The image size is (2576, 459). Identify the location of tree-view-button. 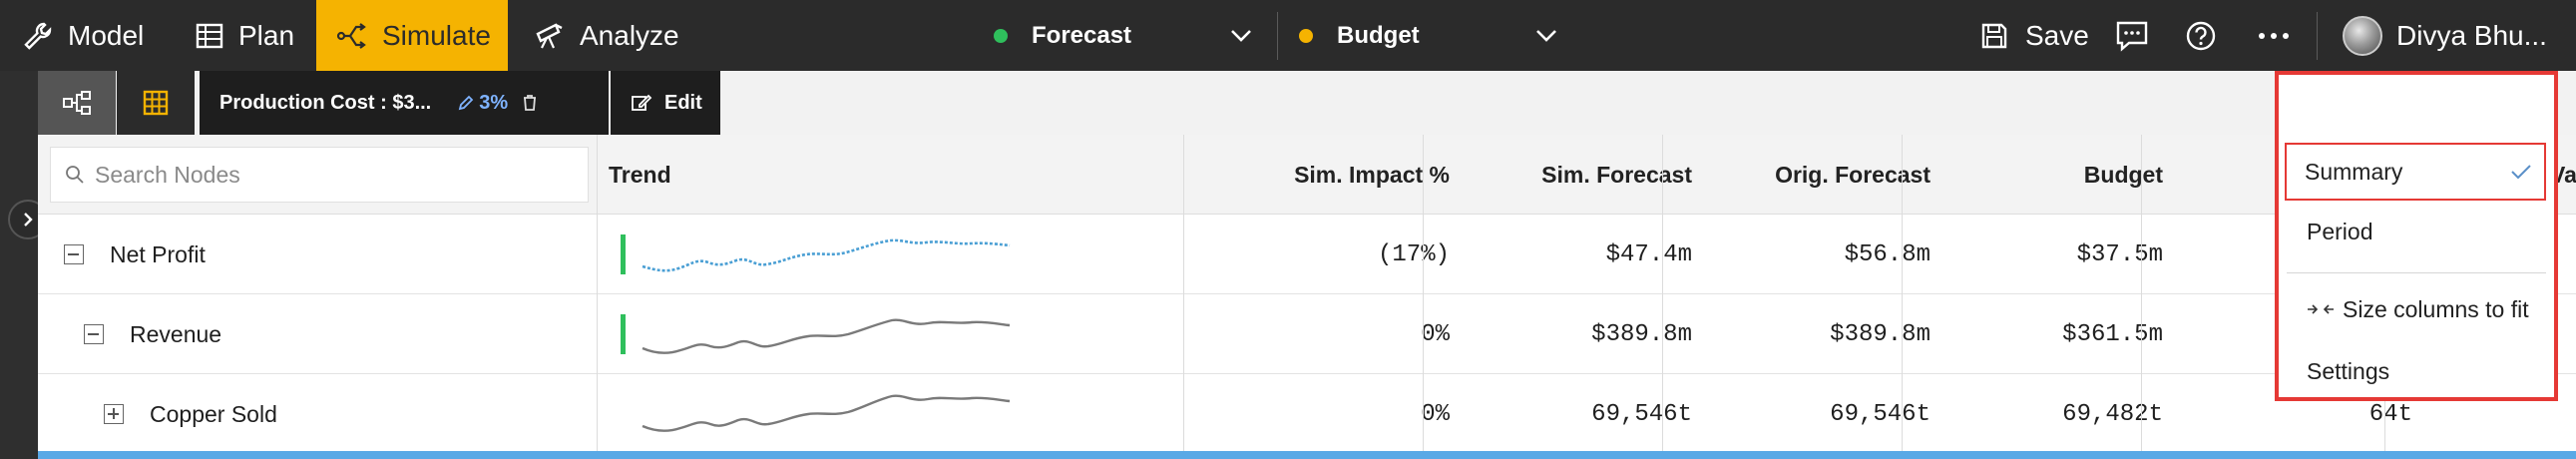
(77, 103).